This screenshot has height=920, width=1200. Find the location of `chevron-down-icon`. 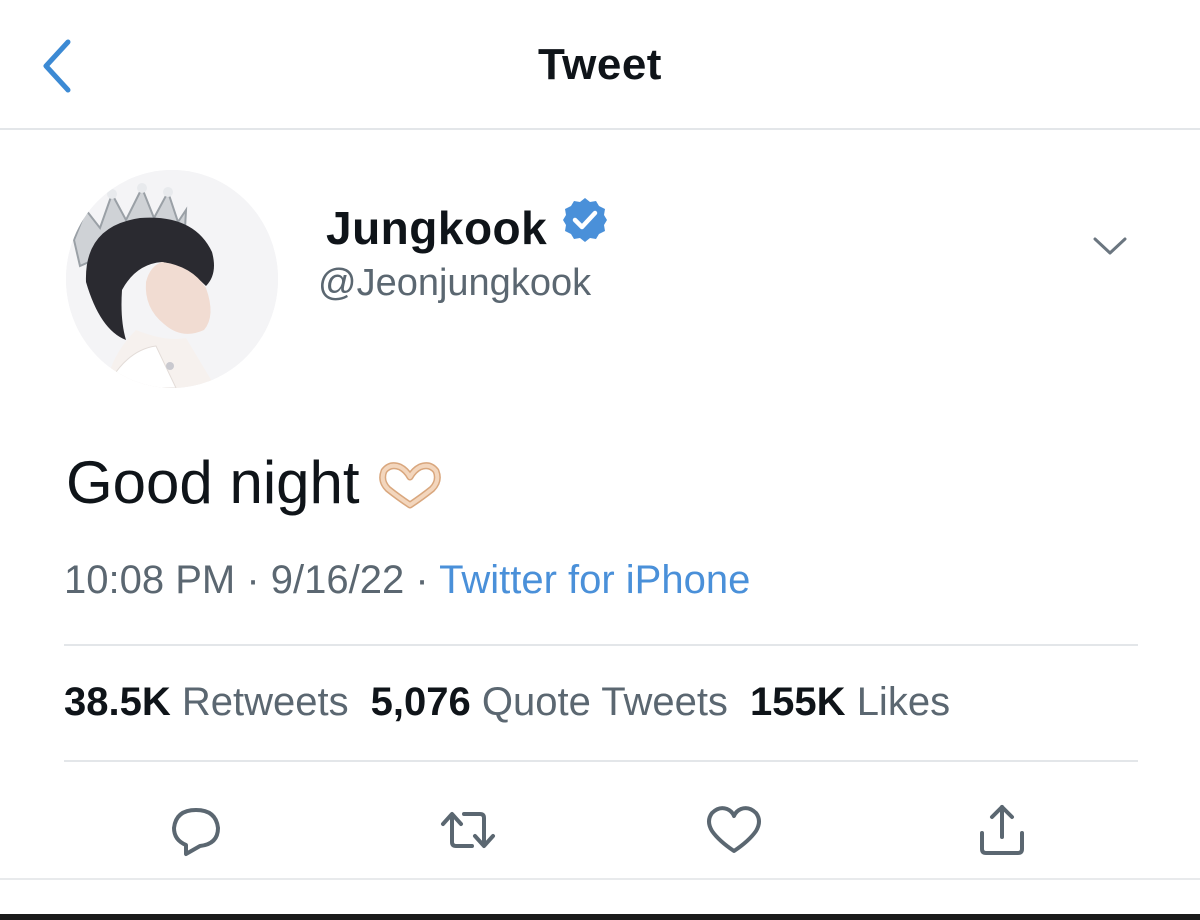

chevron-down-icon is located at coordinates (1110, 246).